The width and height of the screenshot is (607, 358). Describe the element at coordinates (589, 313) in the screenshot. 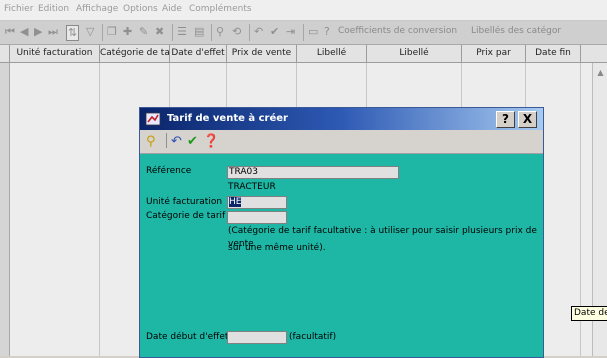

I see `tooltip: Date de` at that location.